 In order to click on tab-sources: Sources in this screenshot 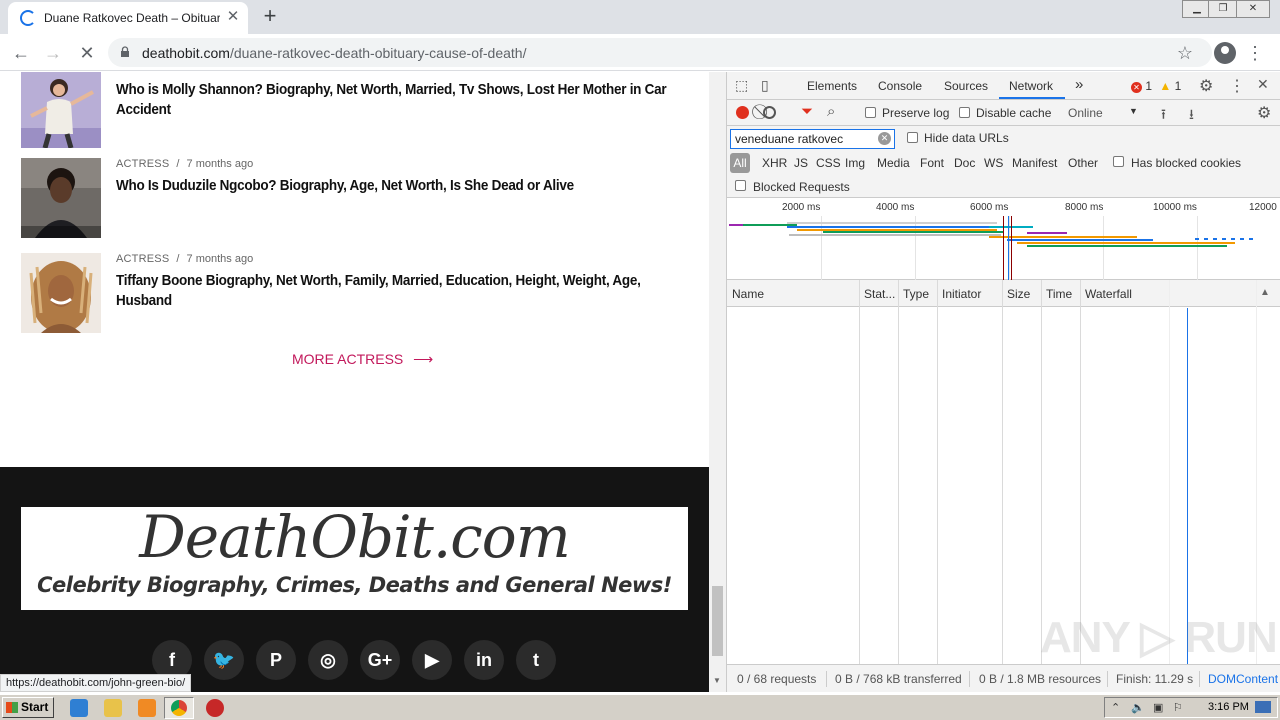, I will do `click(966, 86)`.